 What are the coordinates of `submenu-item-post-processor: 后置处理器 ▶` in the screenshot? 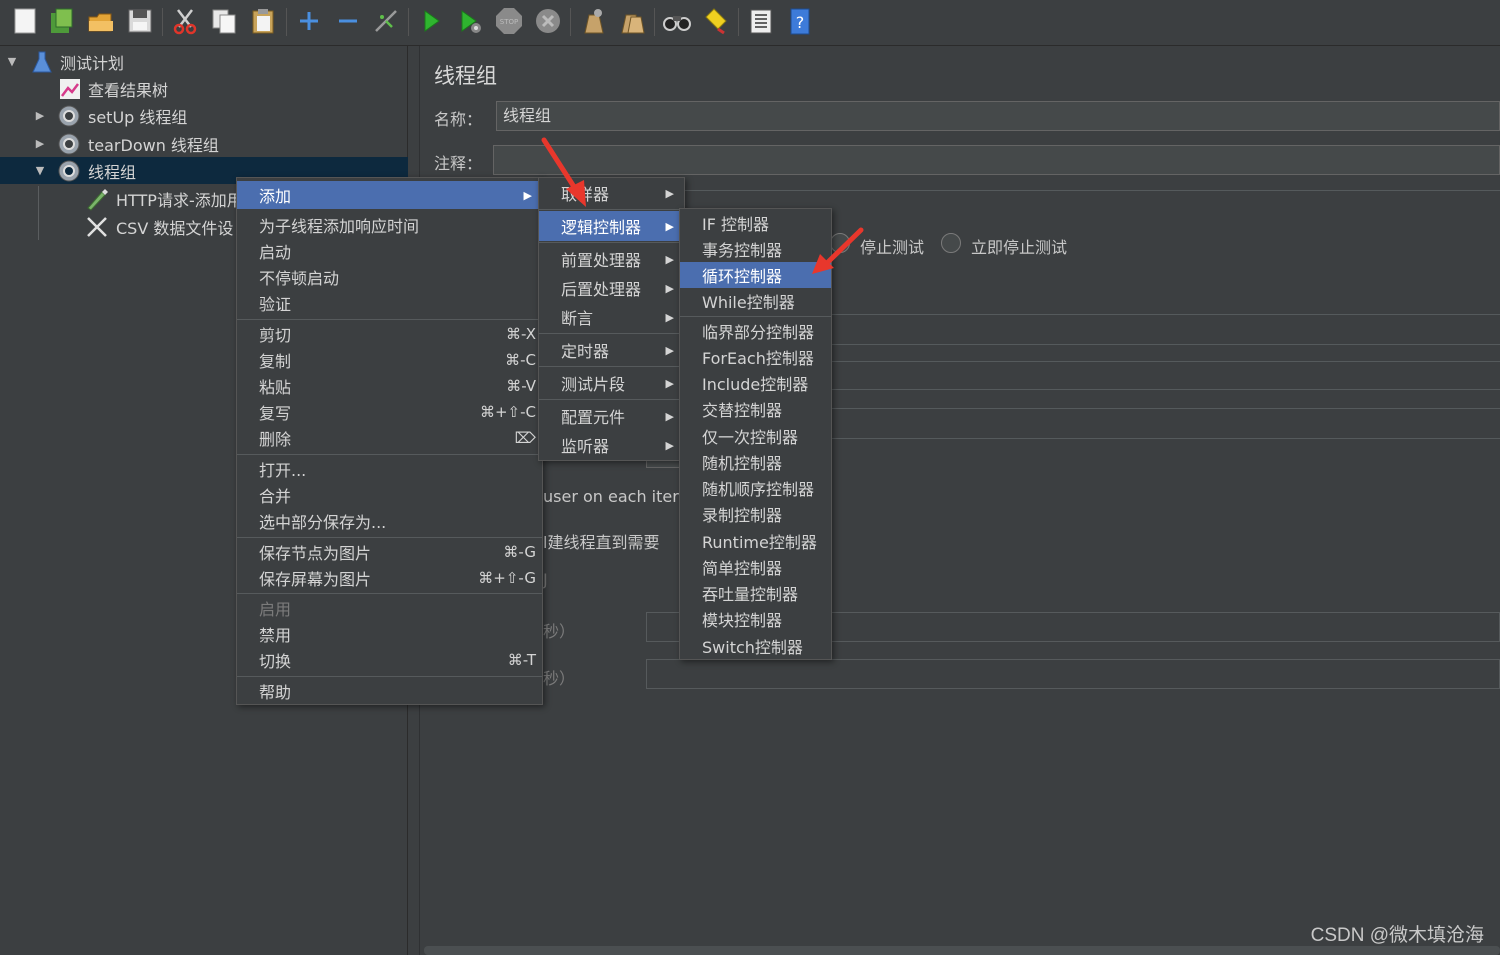 It's located at (611, 288).